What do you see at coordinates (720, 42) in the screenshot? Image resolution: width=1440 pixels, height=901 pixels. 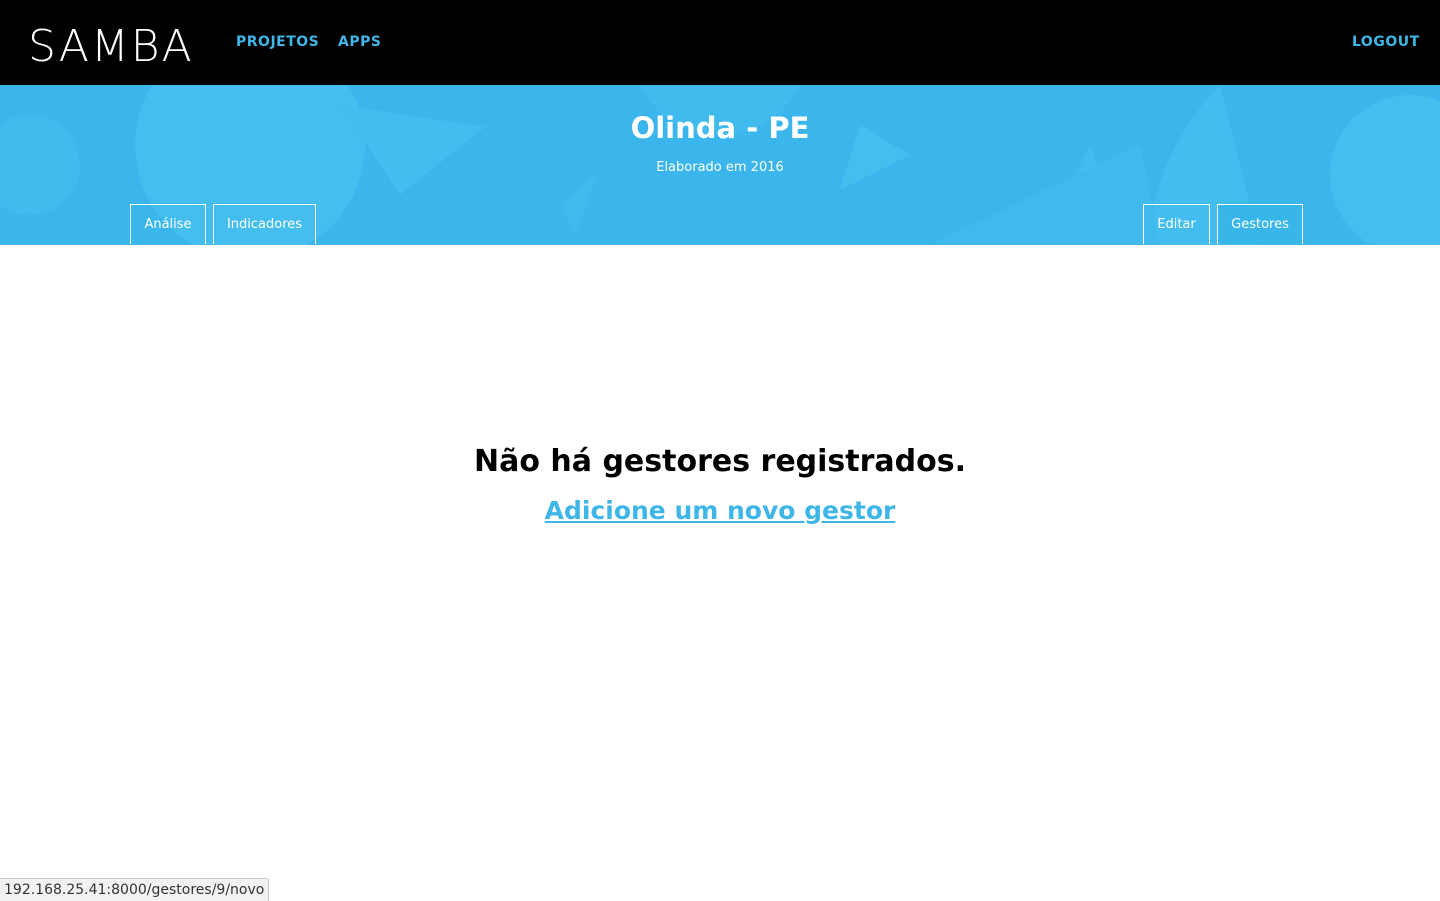 I see `top-navbar: SAMBA PROJETOS APPS LOGOUT` at bounding box center [720, 42].